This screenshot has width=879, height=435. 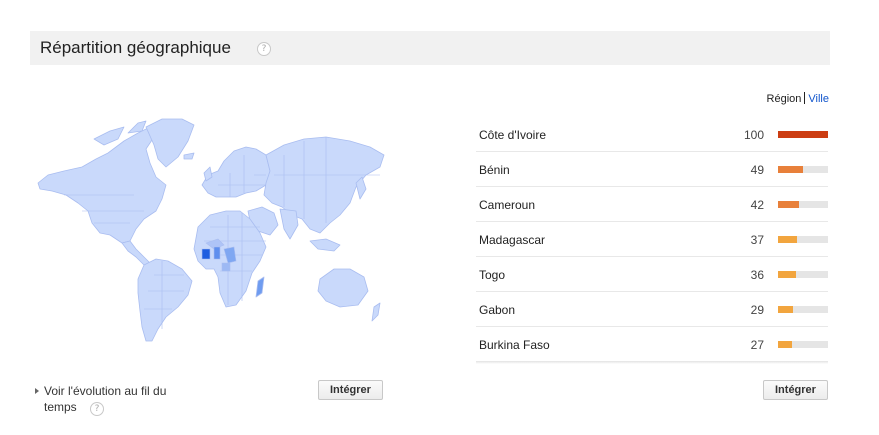 I want to click on row-value: 42, so click(x=757, y=205).